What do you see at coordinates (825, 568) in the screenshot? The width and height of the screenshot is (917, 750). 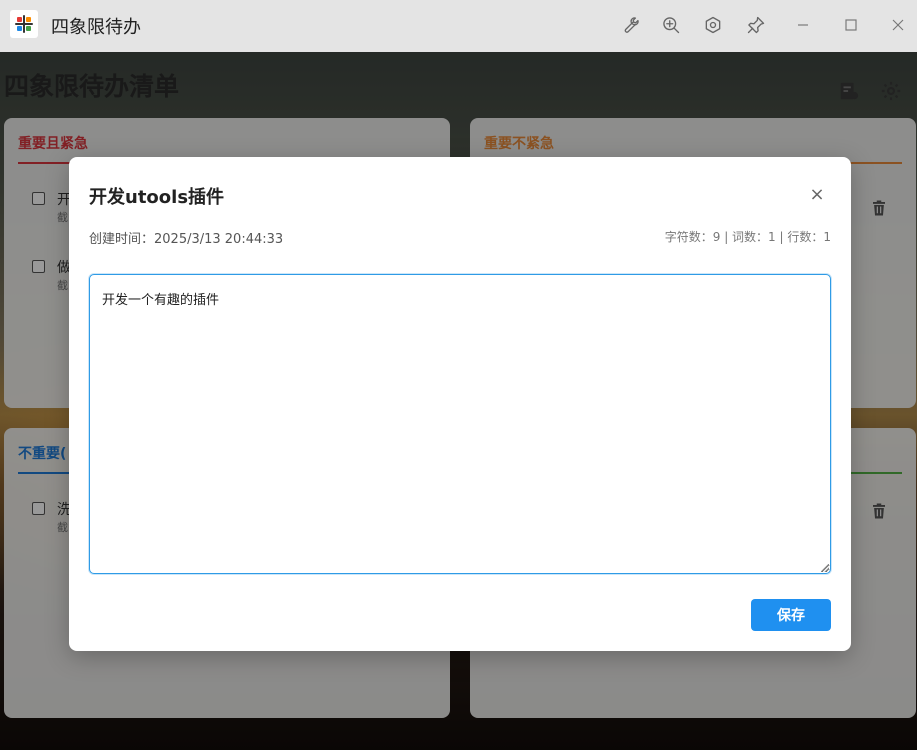 I see `resize-handle-icon` at bounding box center [825, 568].